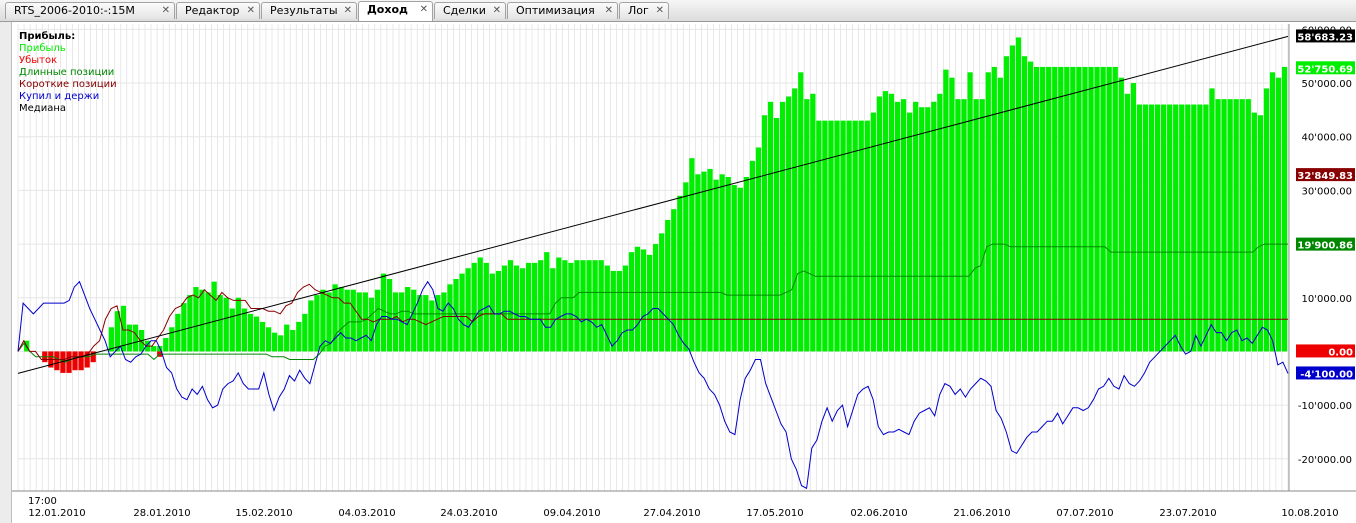 The height and width of the screenshot is (523, 1356). Describe the element at coordinates (90, 10) in the screenshot. I see `tab-0: RTS_2006-2010:-:15M ✕` at that location.